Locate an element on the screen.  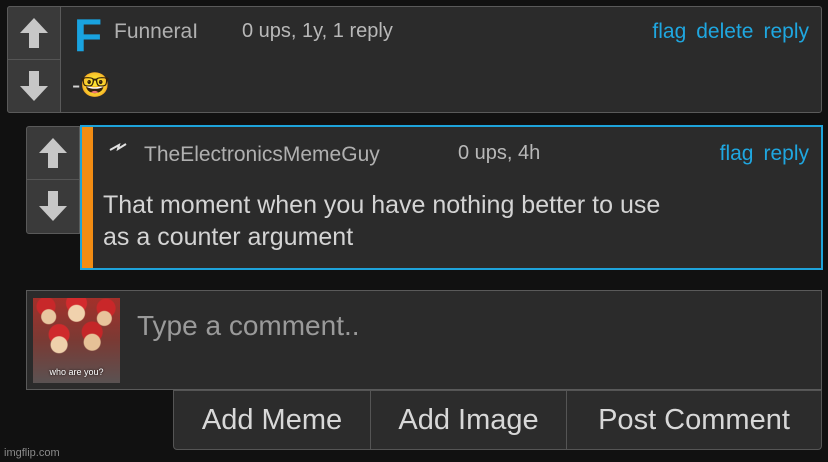
author-flair-icon is located at coordinates (118, 150).